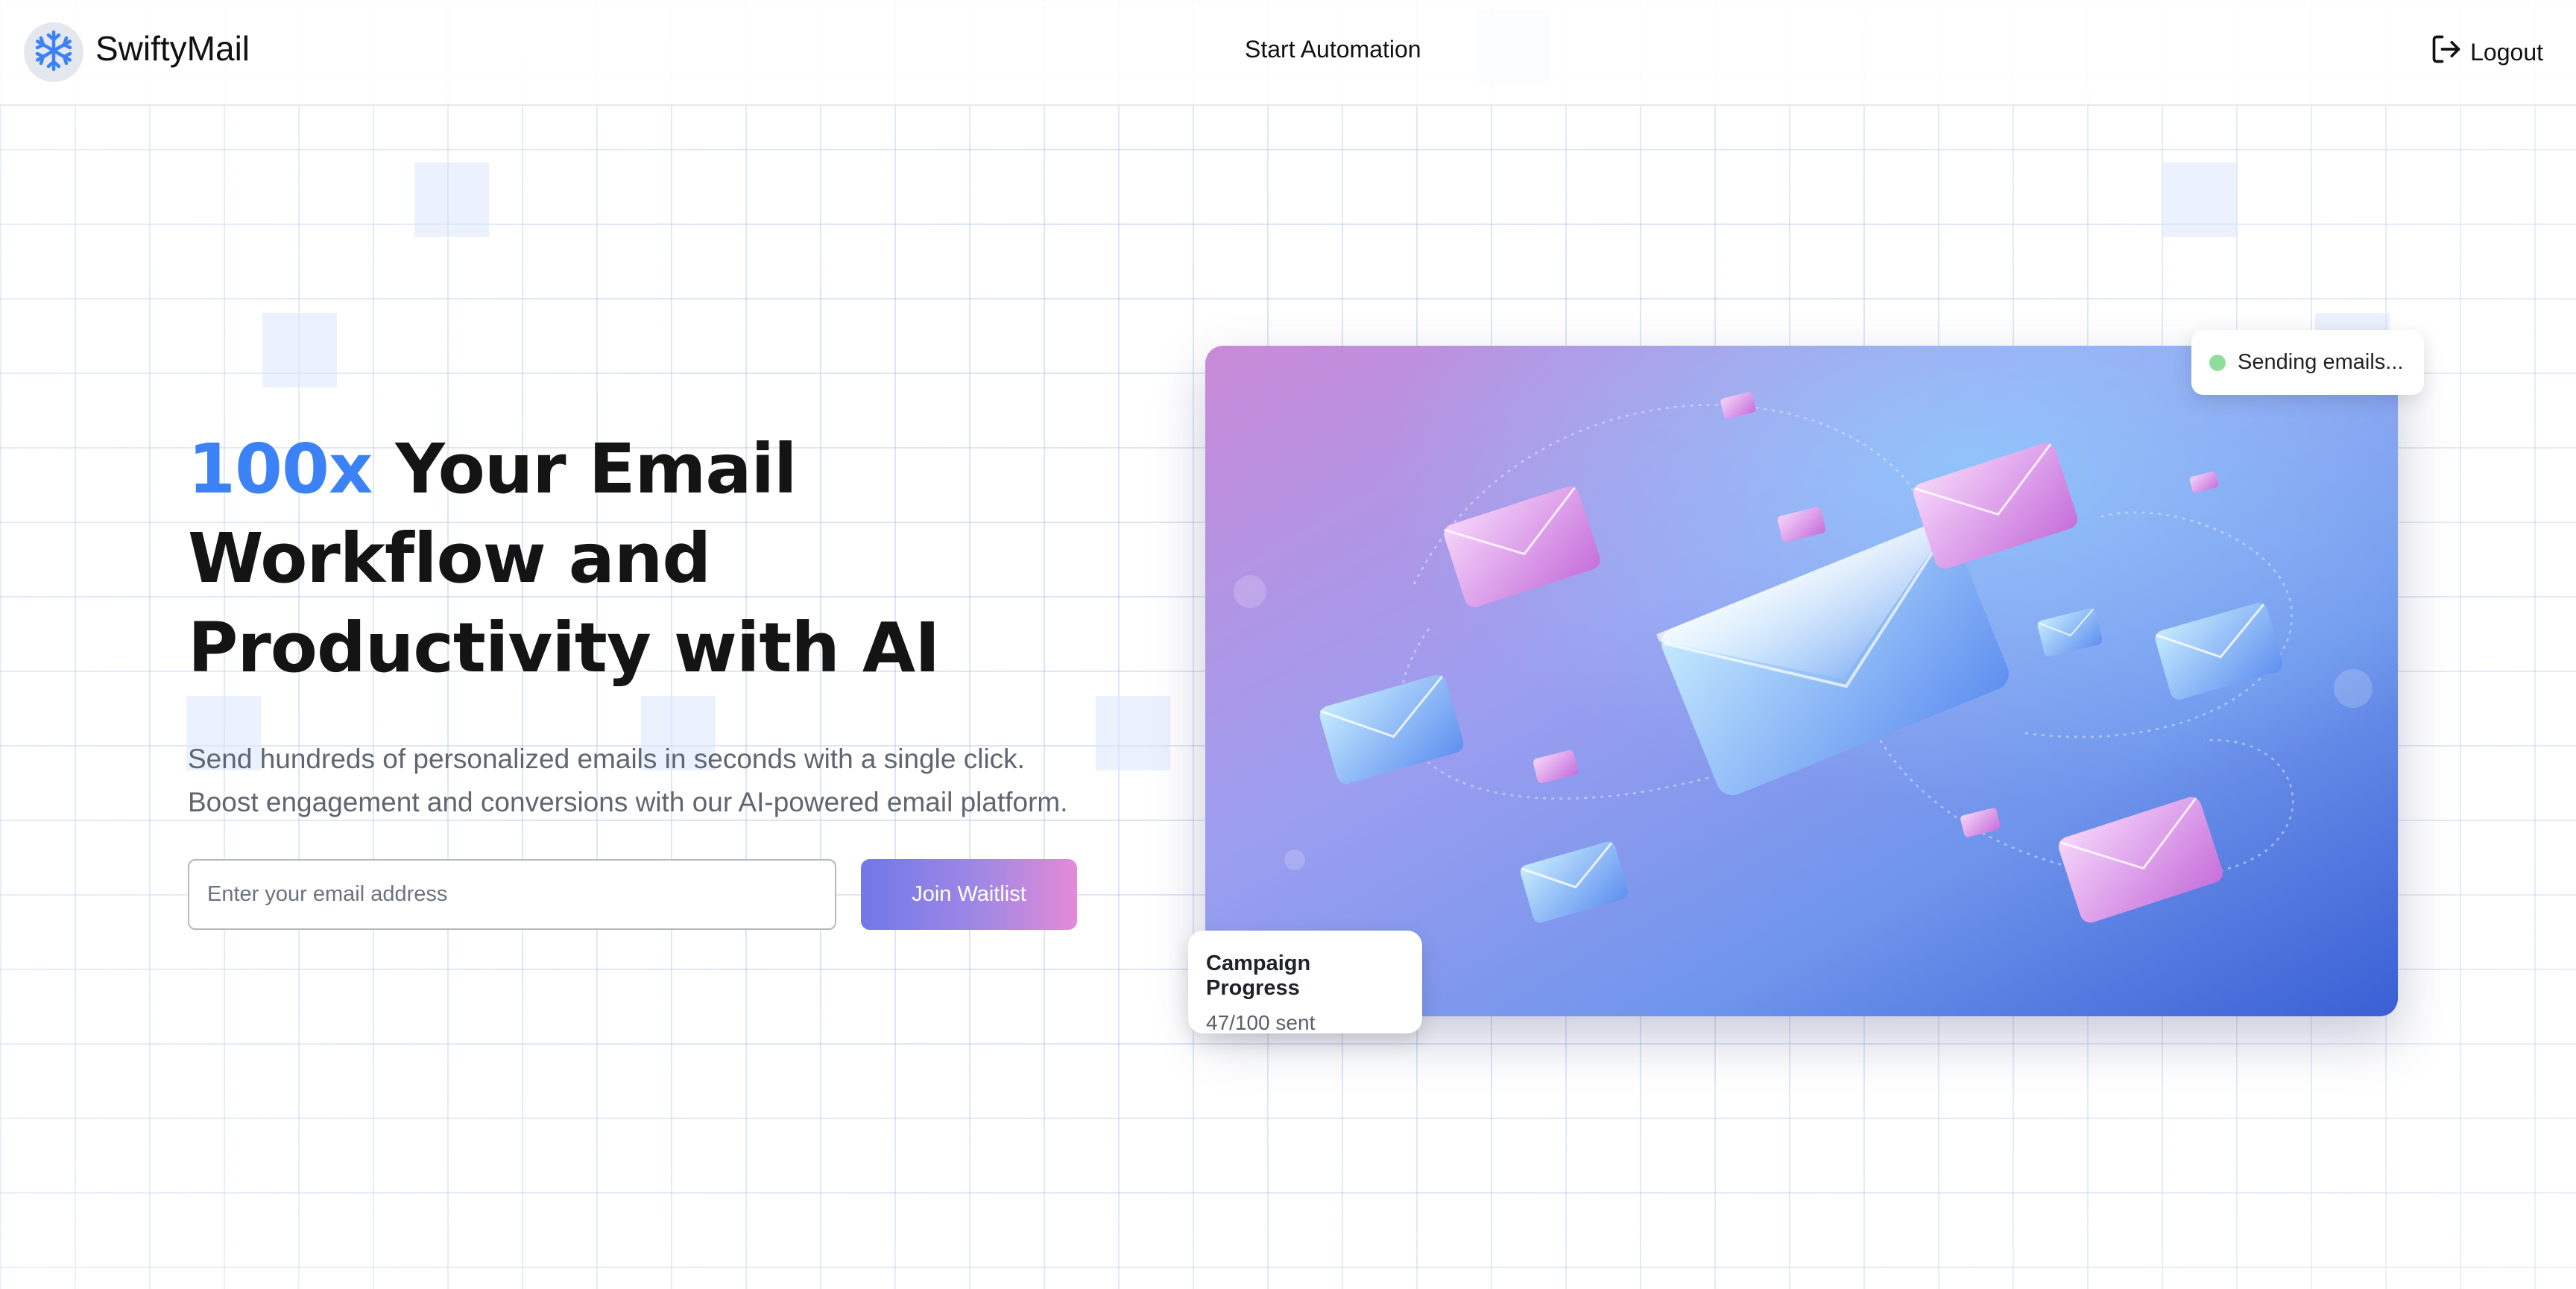 The image size is (2576, 1289). I want to click on headline-accent: 100x, so click(280, 469).